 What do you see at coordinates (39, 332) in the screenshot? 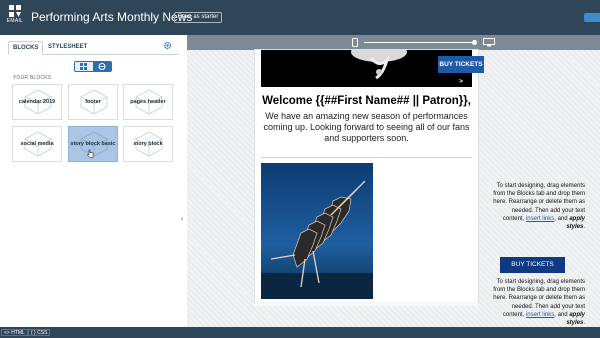
I see `css-button: { } CSS` at bounding box center [39, 332].